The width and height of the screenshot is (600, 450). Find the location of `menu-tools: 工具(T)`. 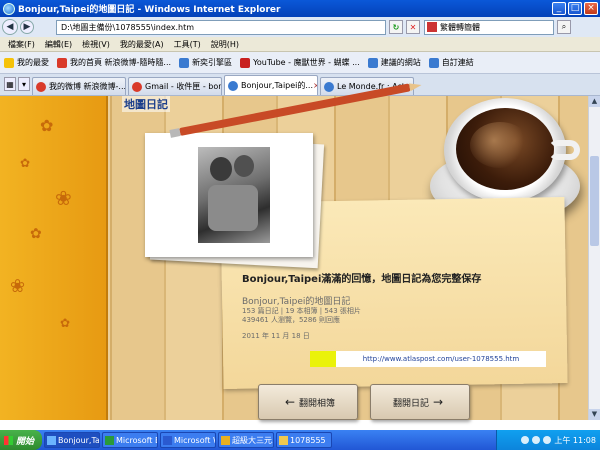

menu-tools: 工具(T) is located at coordinates (187, 44).